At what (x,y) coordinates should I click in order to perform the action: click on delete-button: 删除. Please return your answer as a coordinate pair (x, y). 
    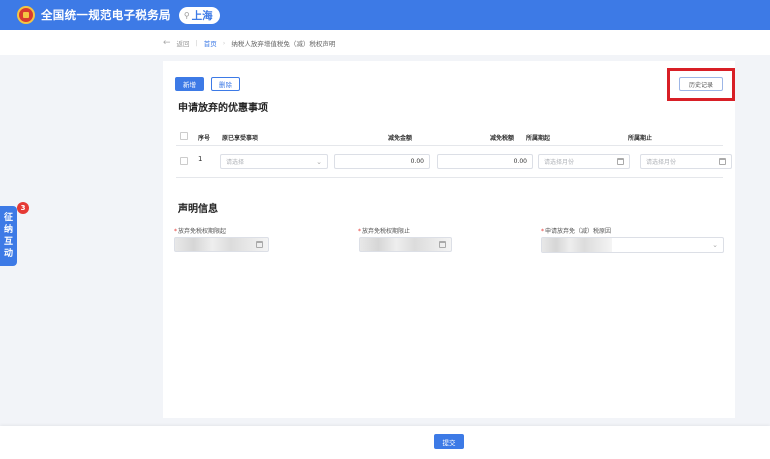
    Looking at the image, I should click on (225, 84).